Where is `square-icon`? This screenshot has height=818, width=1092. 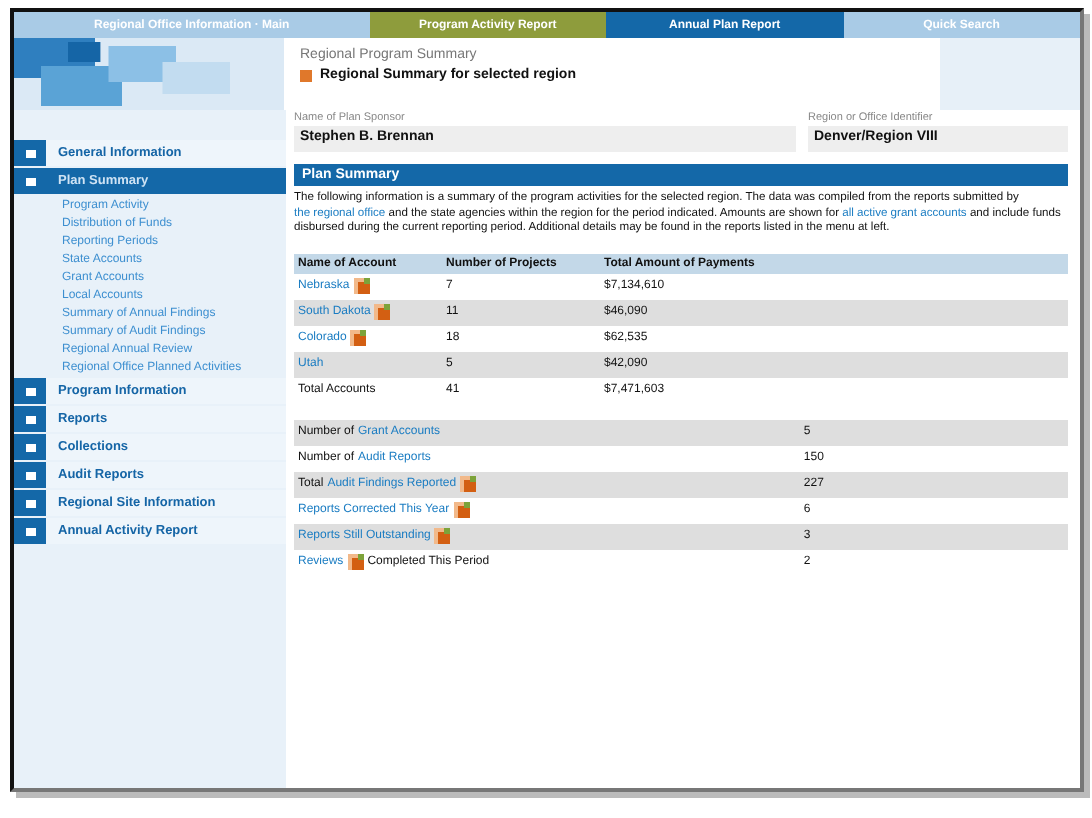
square-icon is located at coordinates (306, 75).